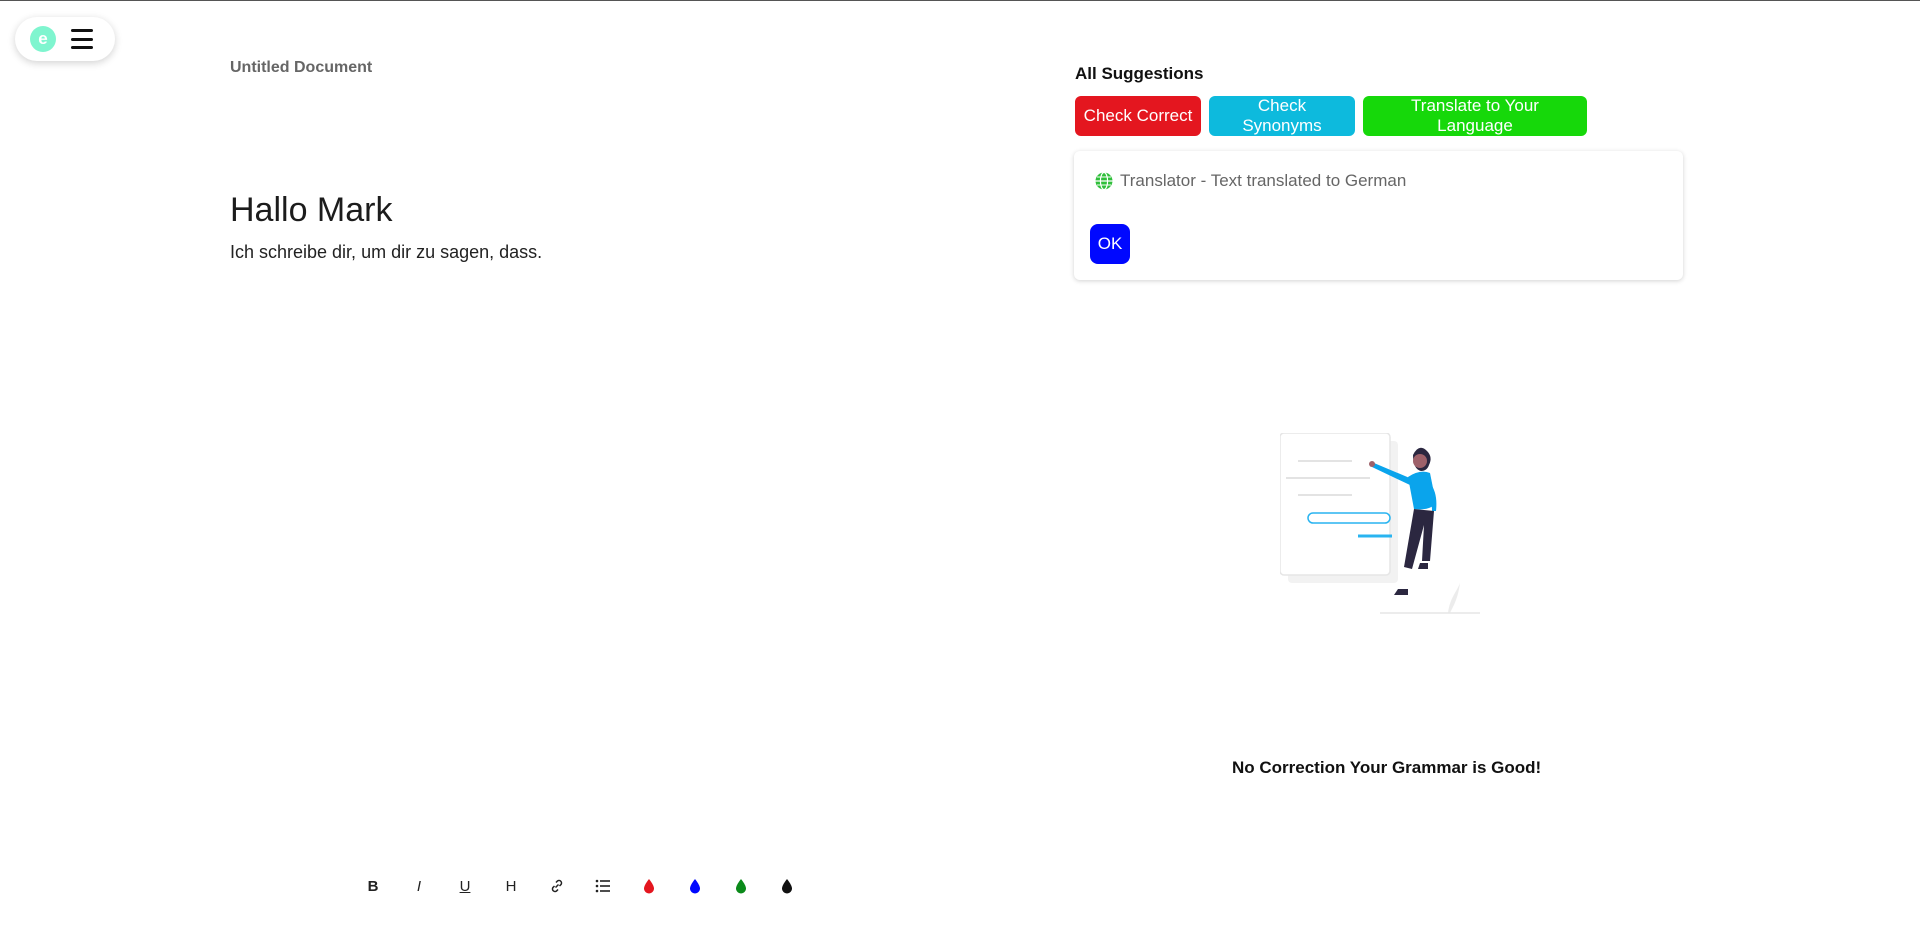  What do you see at coordinates (1104, 181) in the screenshot?
I see `globe-icon` at bounding box center [1104, 181].